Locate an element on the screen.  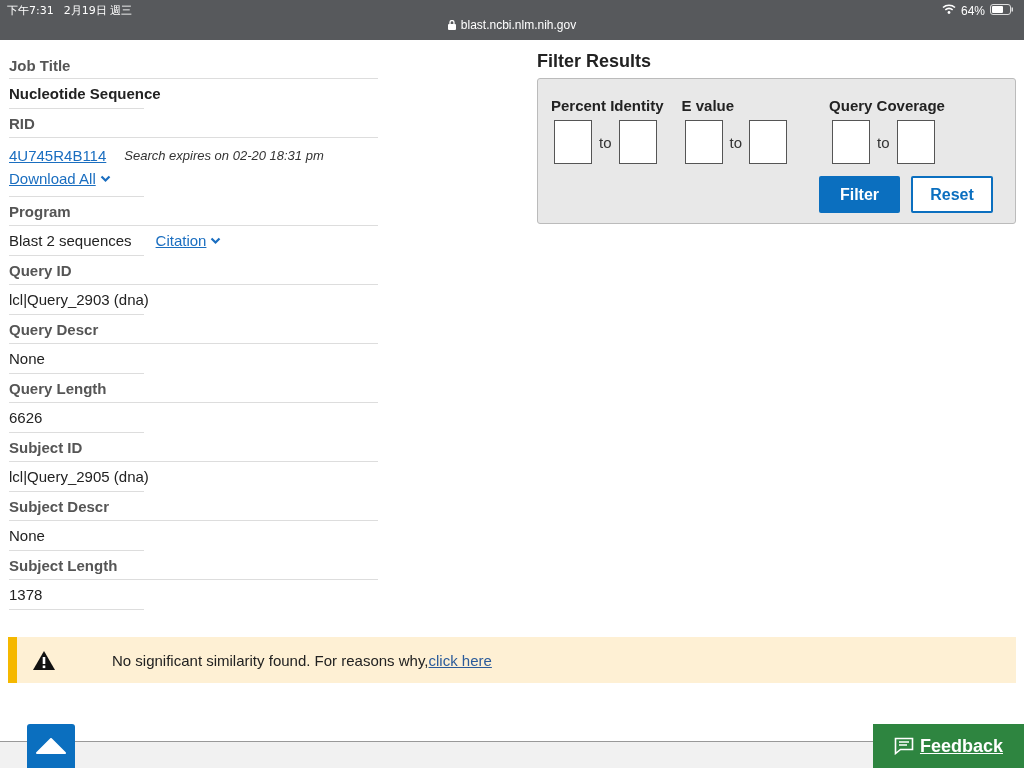
field-value: 6626 is located at coordinates (26, 417).